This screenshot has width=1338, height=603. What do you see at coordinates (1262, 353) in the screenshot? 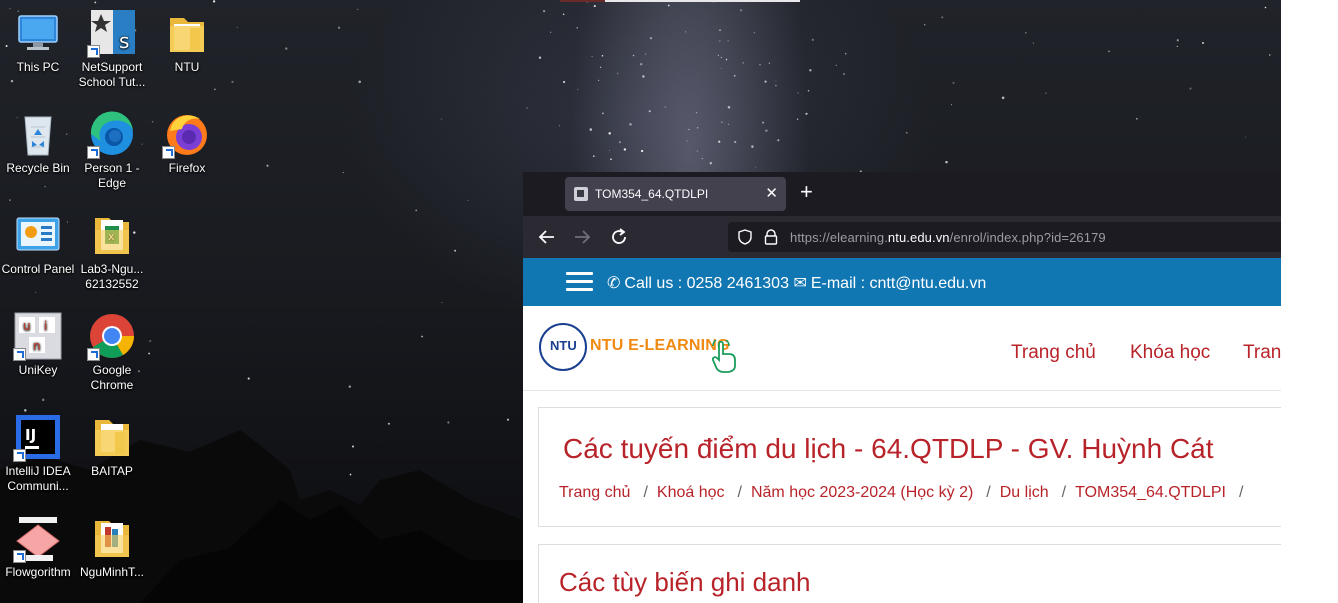
I see `menu-link-more: Tran` at bounding box center [1262, 353].